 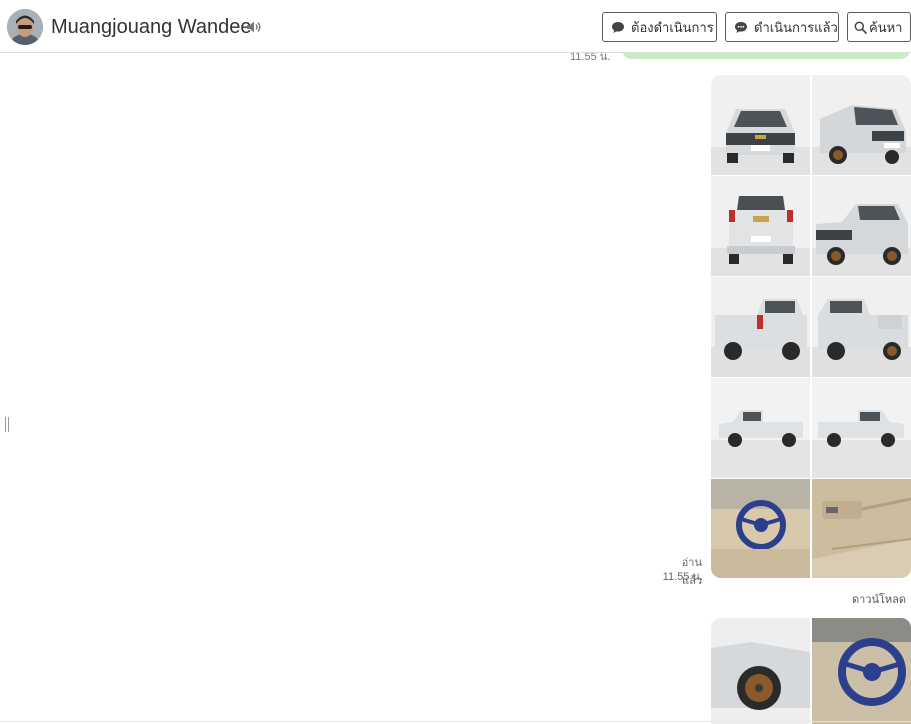 I want to click on done-button: ดำเนินการแล้ว, so click(x=782, y=27).